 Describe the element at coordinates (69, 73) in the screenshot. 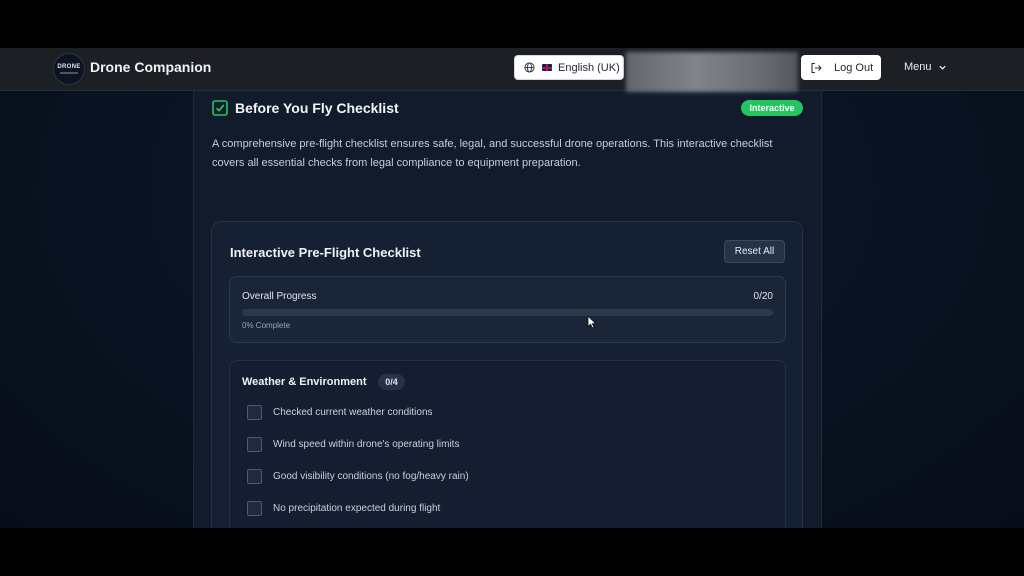

I see `logo-underline` at that location.